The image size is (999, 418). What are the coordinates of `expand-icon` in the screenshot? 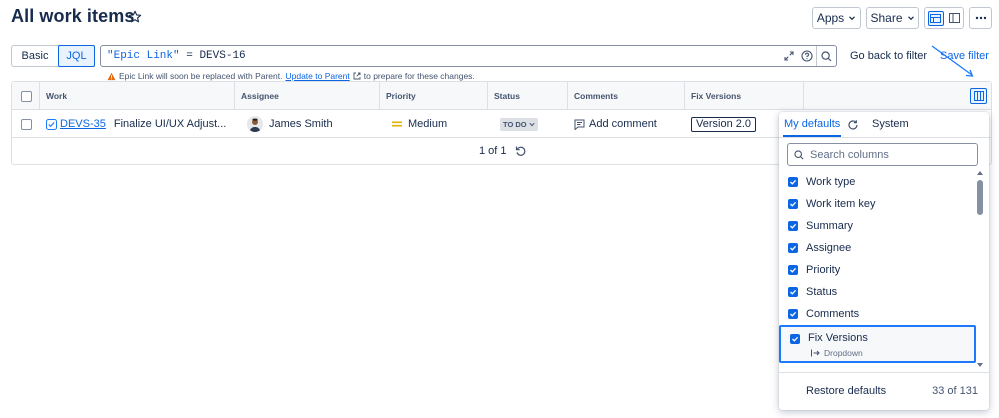 It's located at (789, 56).